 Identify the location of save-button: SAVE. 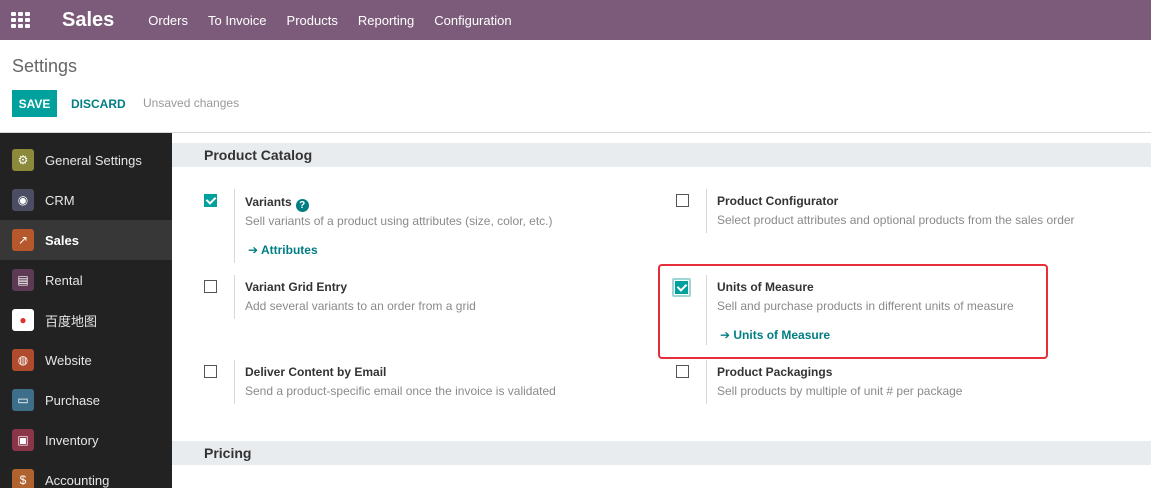
(34, 103).